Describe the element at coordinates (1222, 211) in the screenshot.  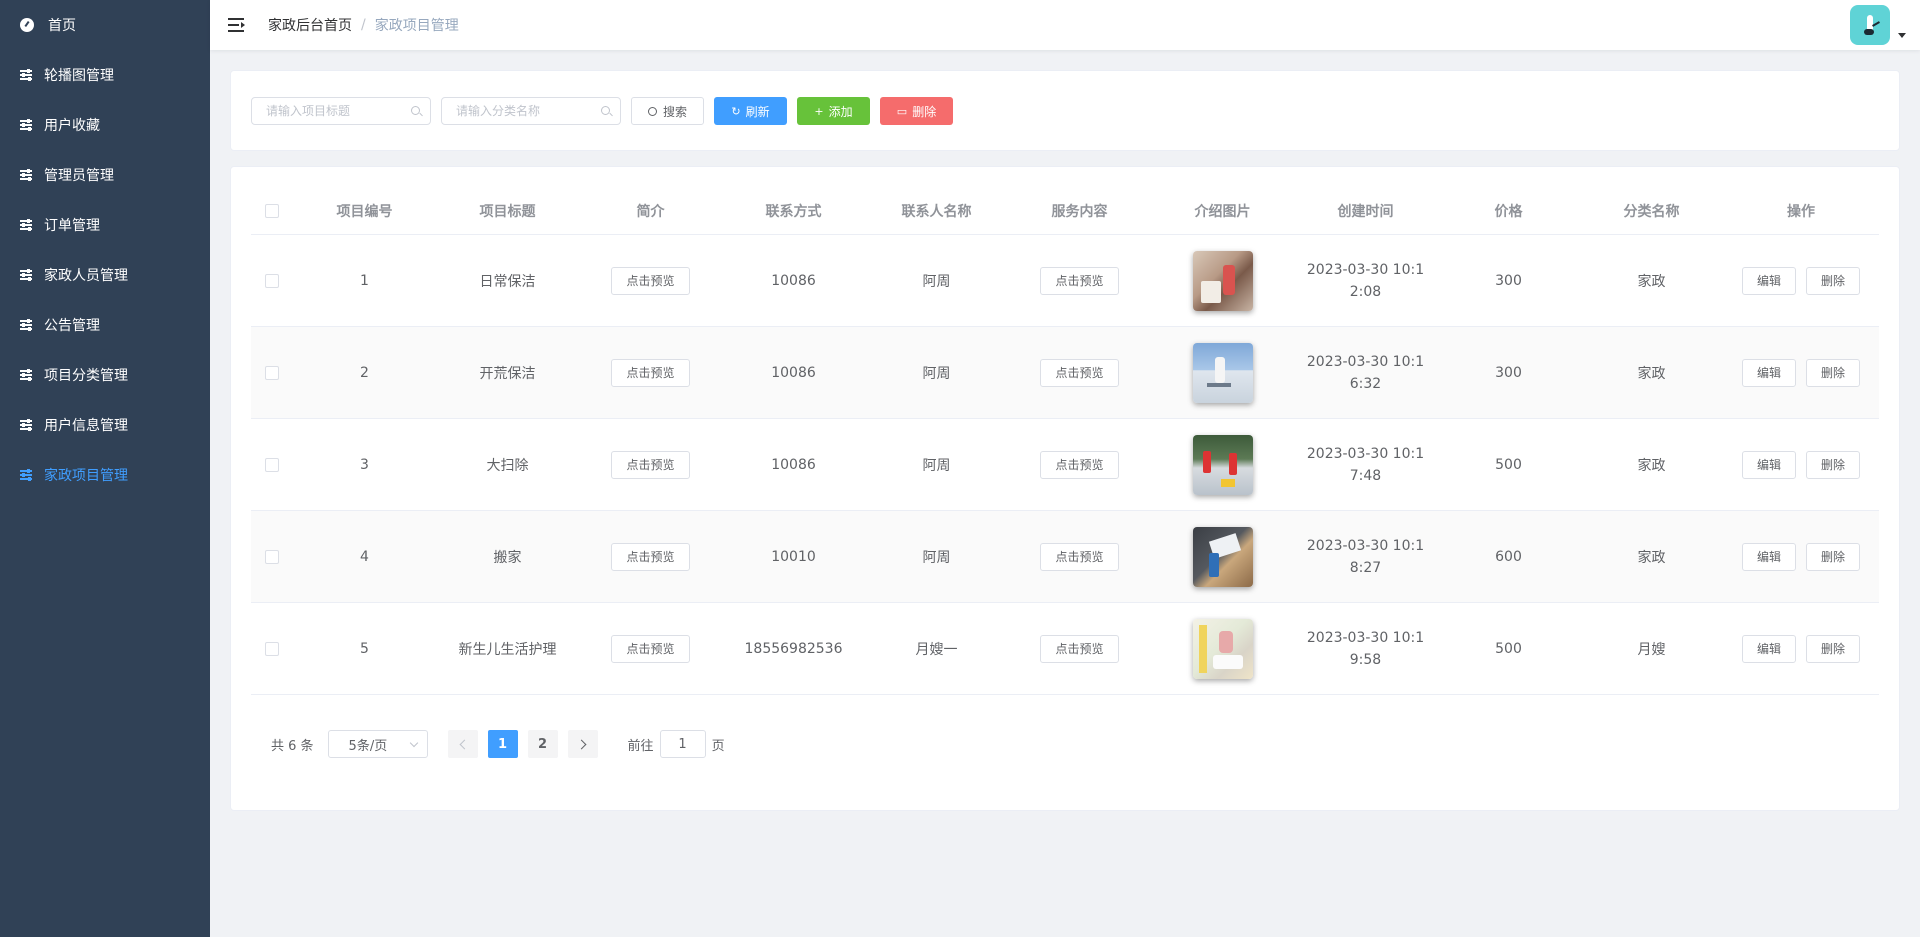
I see `column-header: 介绍图片` at that location.